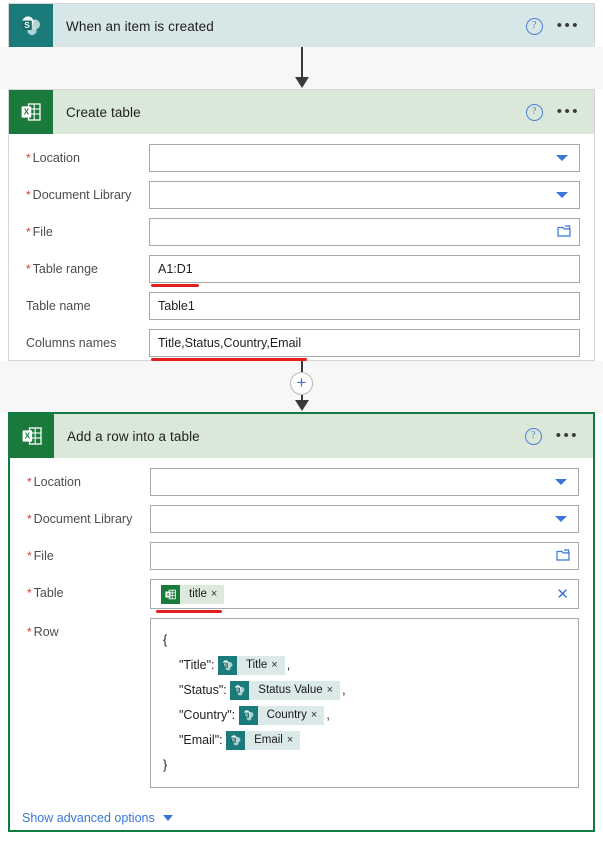 This screenshot has width=603, height=845. What do you see at coordinates (263, 740) in the screenshot?
I see `token-chip-email: S Email ×` at bounding box center [263, 740].